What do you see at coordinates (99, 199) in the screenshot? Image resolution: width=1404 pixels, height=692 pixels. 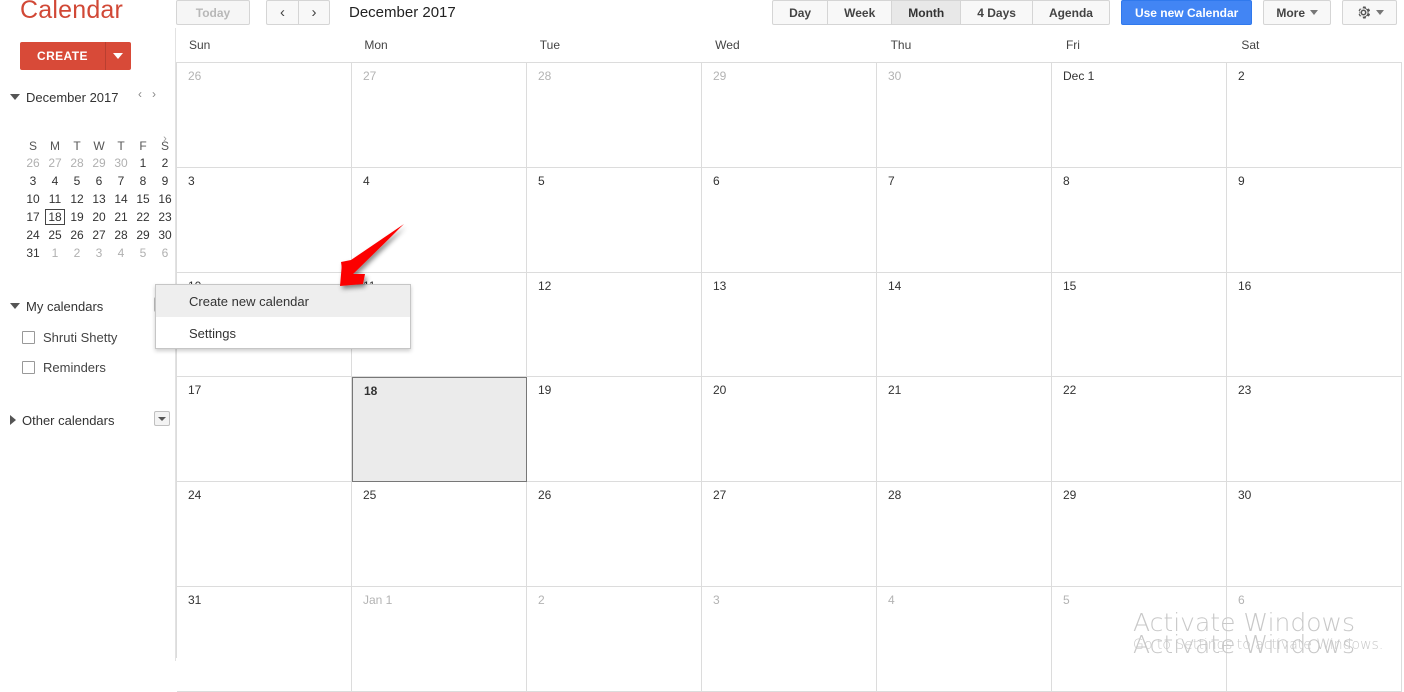 I see `mini-calendar-day: 13` at bounding box center [99, 199].